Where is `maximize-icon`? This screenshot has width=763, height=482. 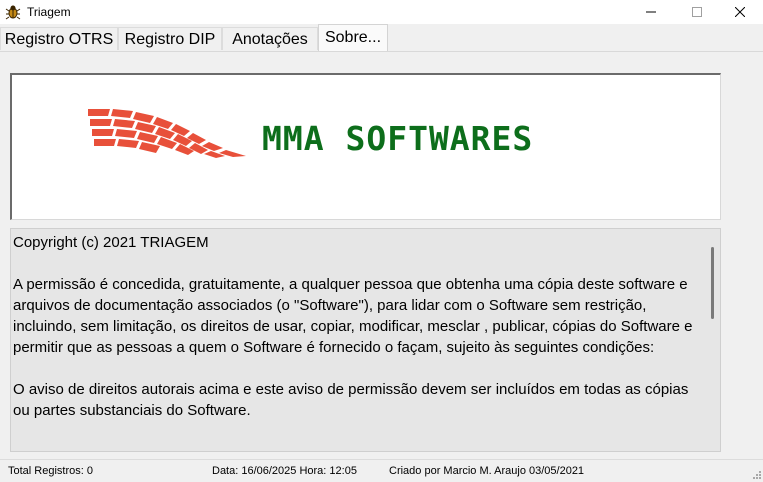 maximize-icon is located at coordinates (697, 12).